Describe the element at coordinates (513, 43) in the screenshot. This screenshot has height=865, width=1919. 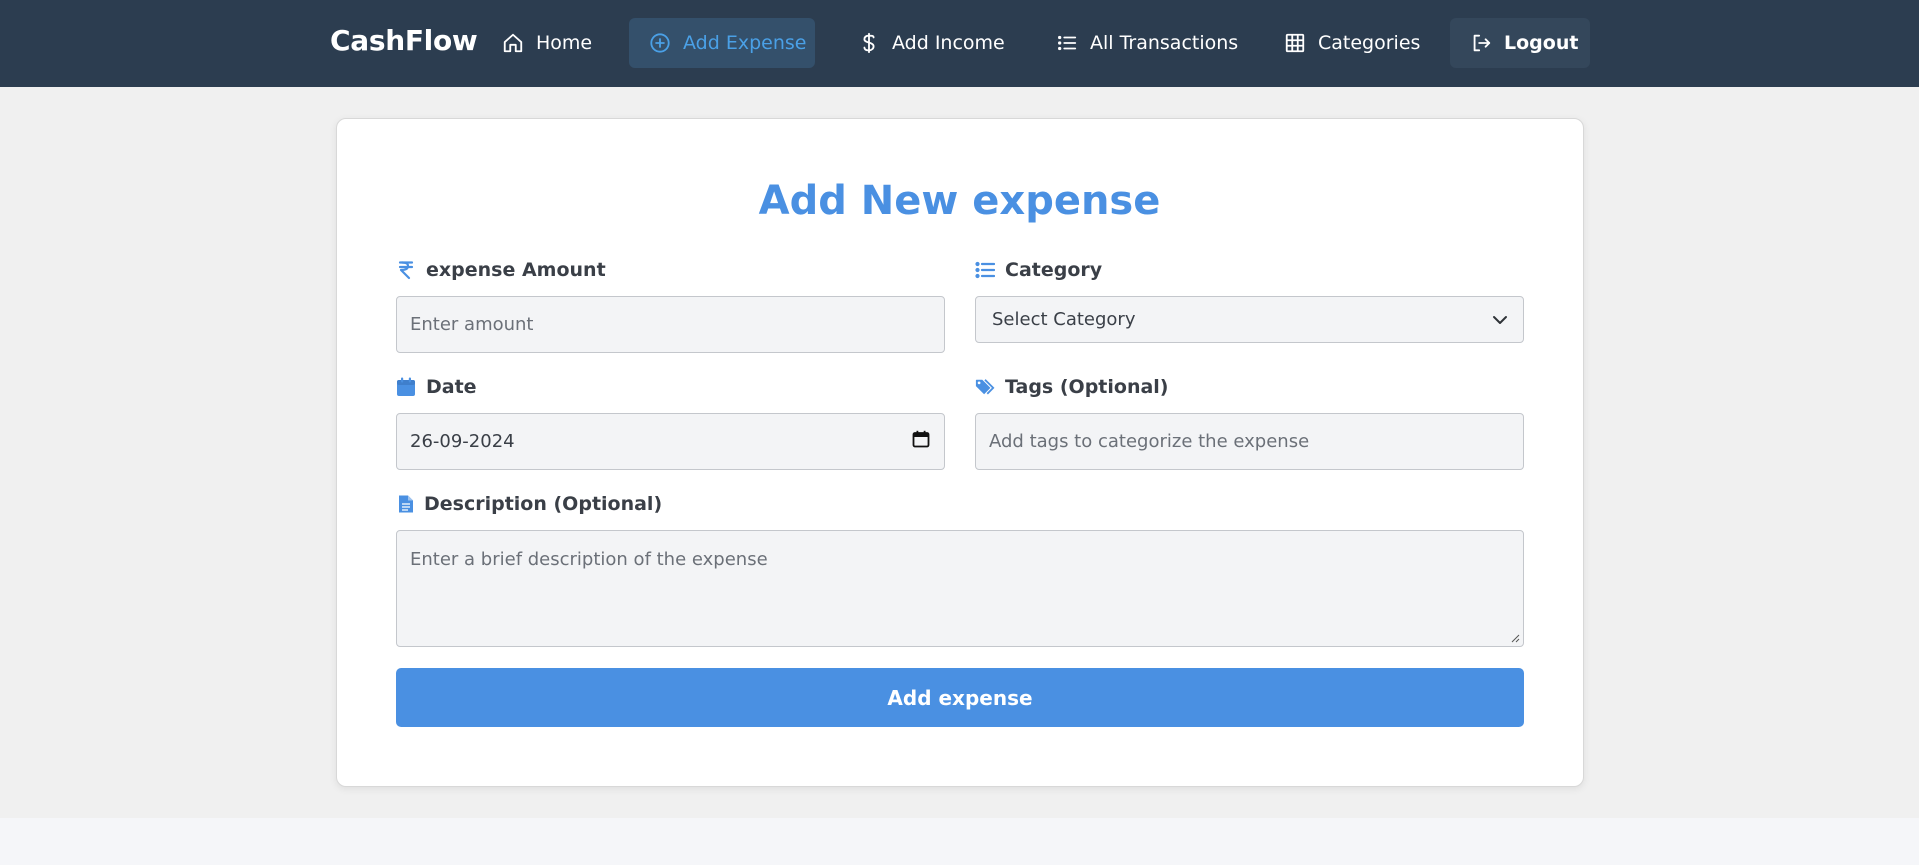
I see `home-icon` at that location.